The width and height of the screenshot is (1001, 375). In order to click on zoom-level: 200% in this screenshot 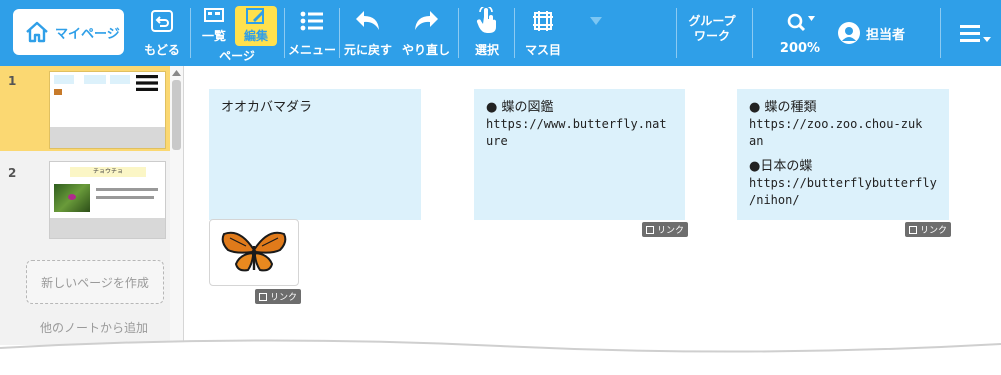, I will do `click(800, 48)`.